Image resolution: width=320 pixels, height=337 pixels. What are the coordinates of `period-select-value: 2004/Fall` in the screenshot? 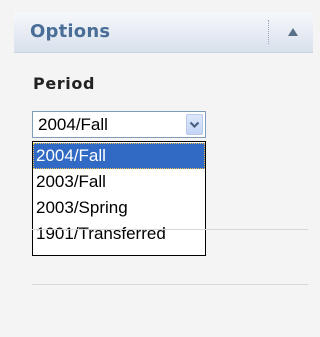 It's located at (73, 124).